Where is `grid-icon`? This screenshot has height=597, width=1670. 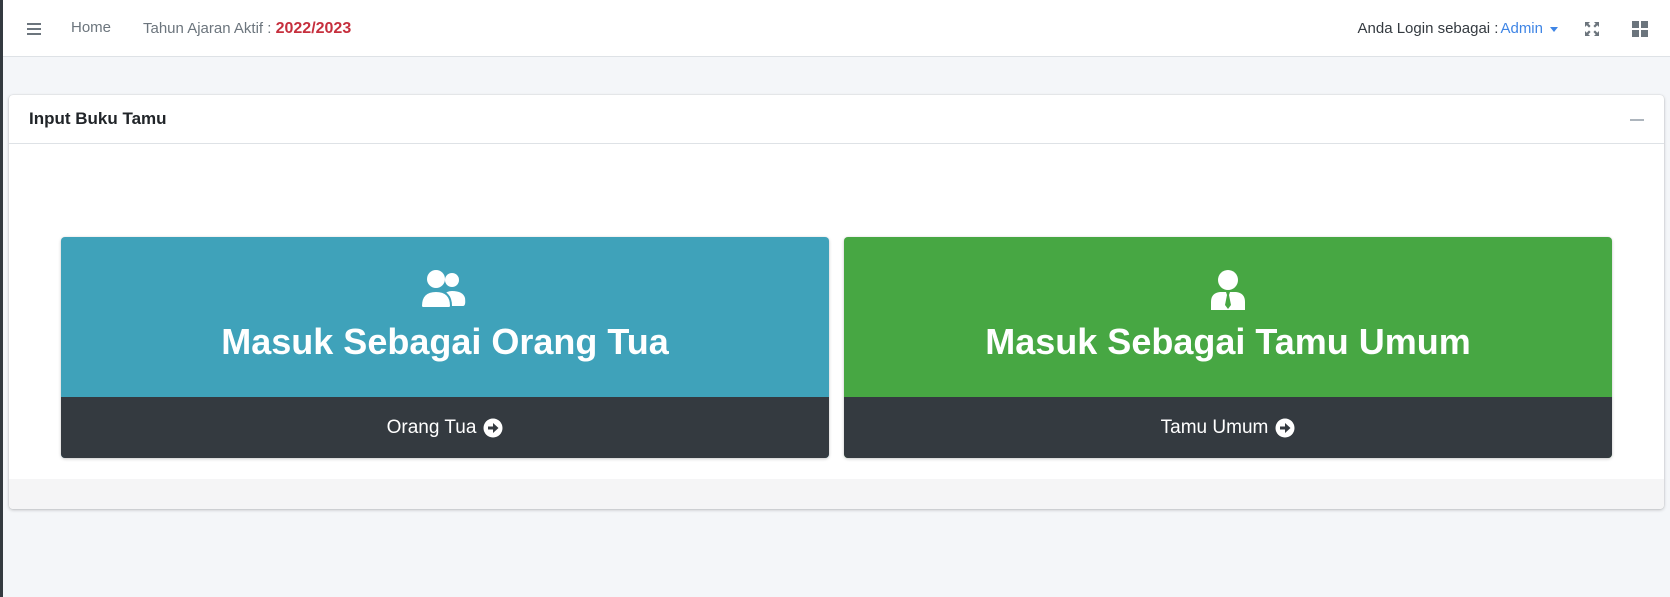
grid-icon is located at coordinates (1640, 29).